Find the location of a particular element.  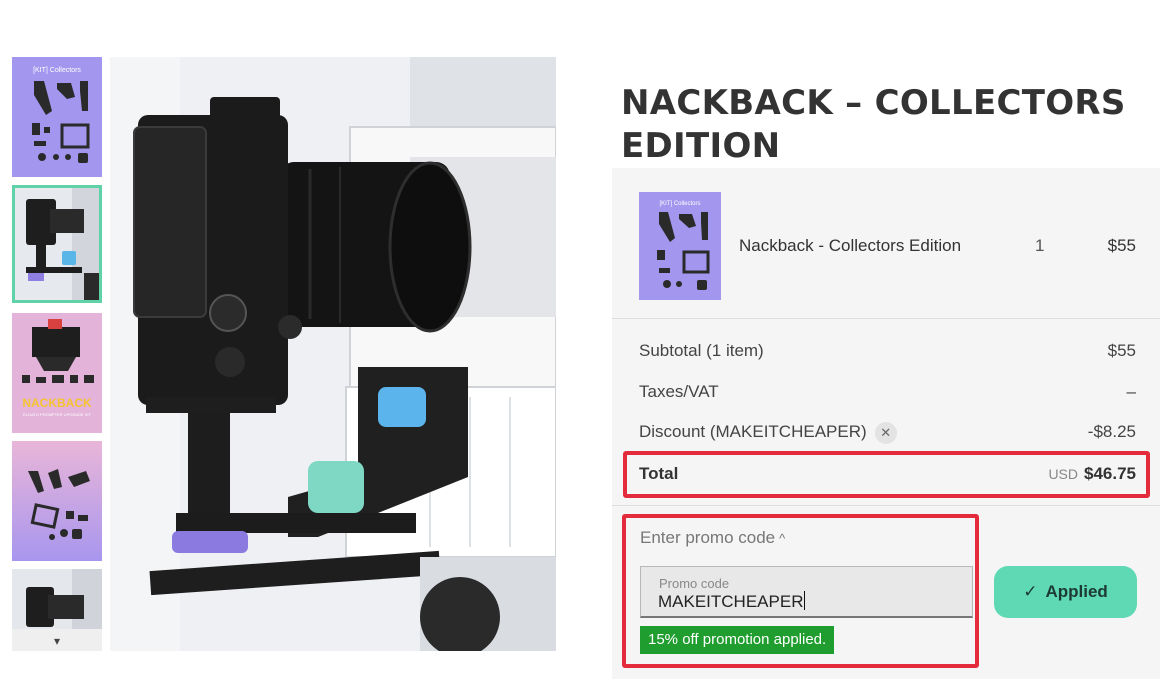

discount-row: Discount (MAKEITCHEAPER) ✕ -$8.25 is located at coordinates (887, 434).